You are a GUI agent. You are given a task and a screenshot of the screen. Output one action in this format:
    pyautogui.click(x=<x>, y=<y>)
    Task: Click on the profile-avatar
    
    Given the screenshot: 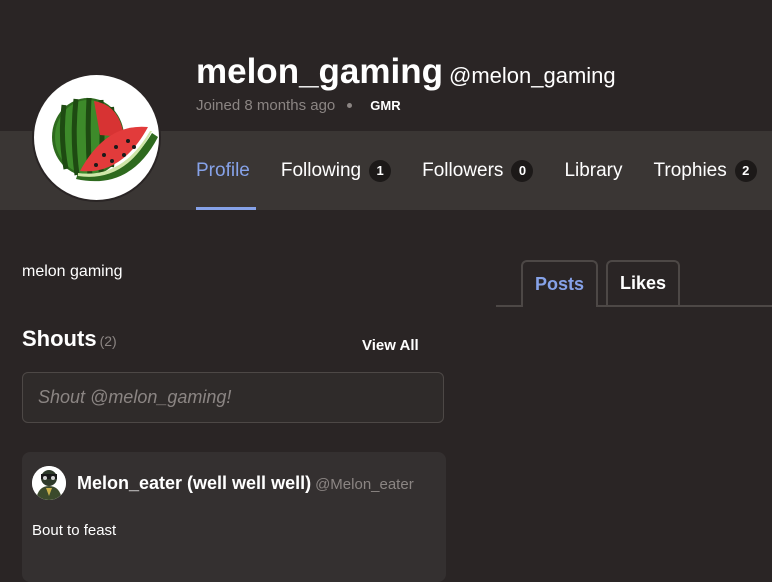 What is the action you would take?
    pyautogui.click(x=96, y=137)
    